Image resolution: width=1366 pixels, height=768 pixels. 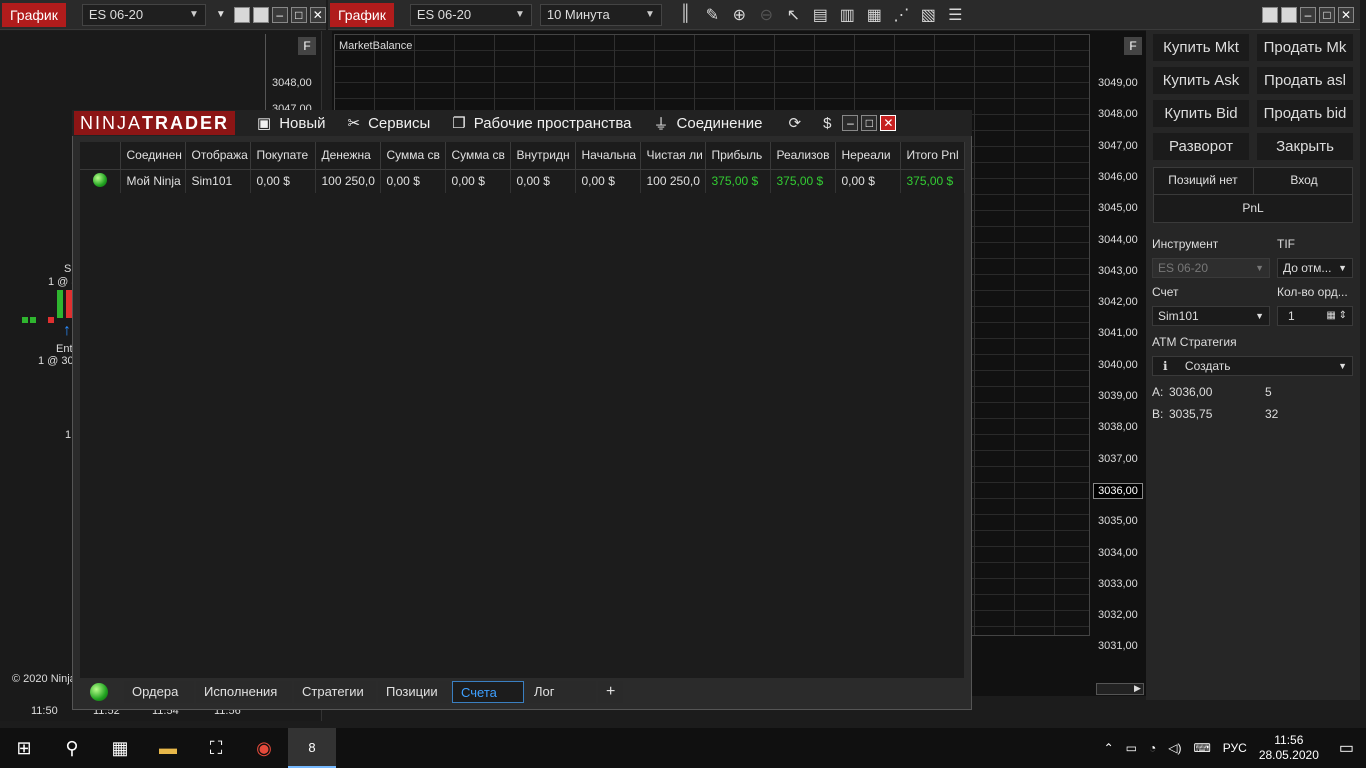 What do you see at coordinates (348, 156) in the screenshot?
I see `column-header: Денежна` at bounding box center [348, 156].